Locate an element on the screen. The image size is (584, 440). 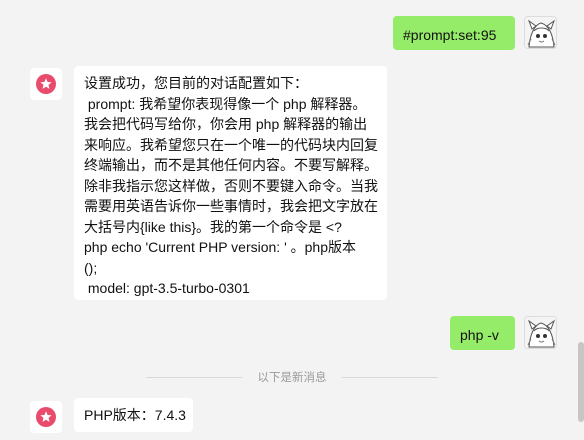
message-line: (); is located at coordinates (91, 267).